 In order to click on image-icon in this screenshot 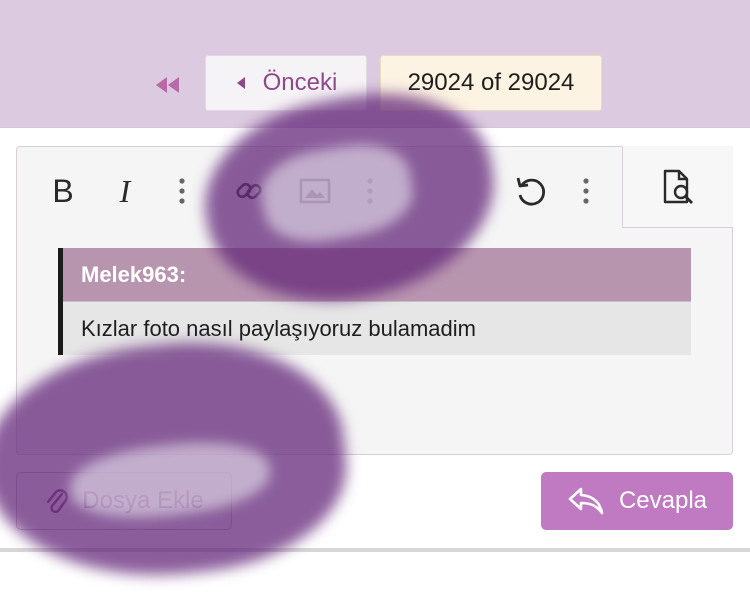, I will do `click(315, 191)`.